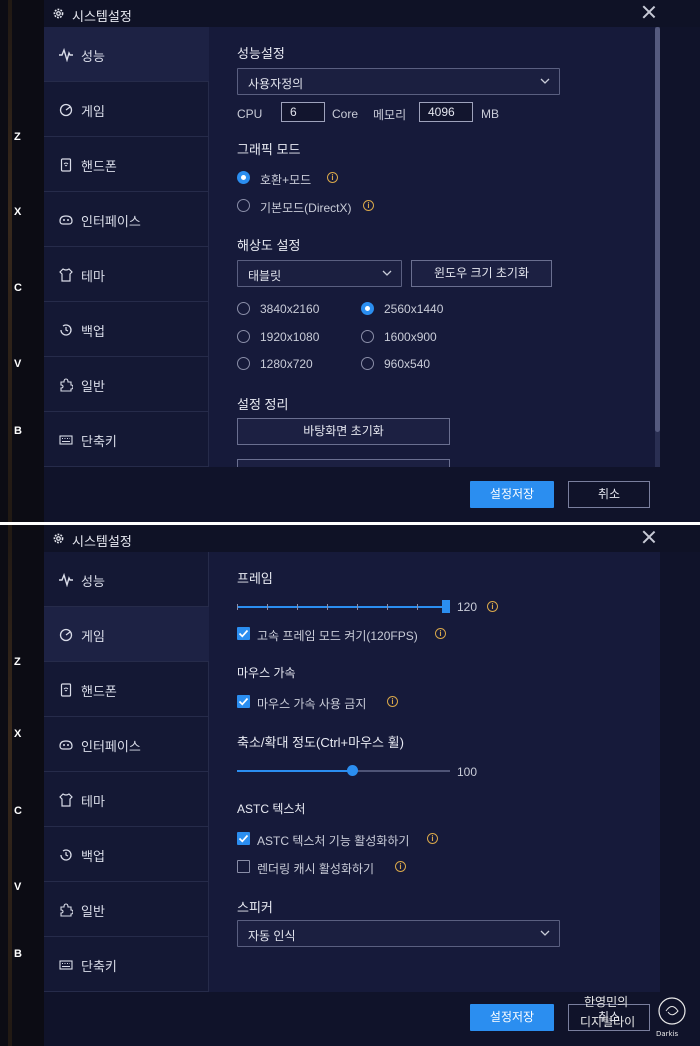  What do you see at coordinates (337, 636) in the screenshot?
I see `high-frame-label: 고속 프레임 모드 켜기(120FPS)` at bounding box center [337, 636].